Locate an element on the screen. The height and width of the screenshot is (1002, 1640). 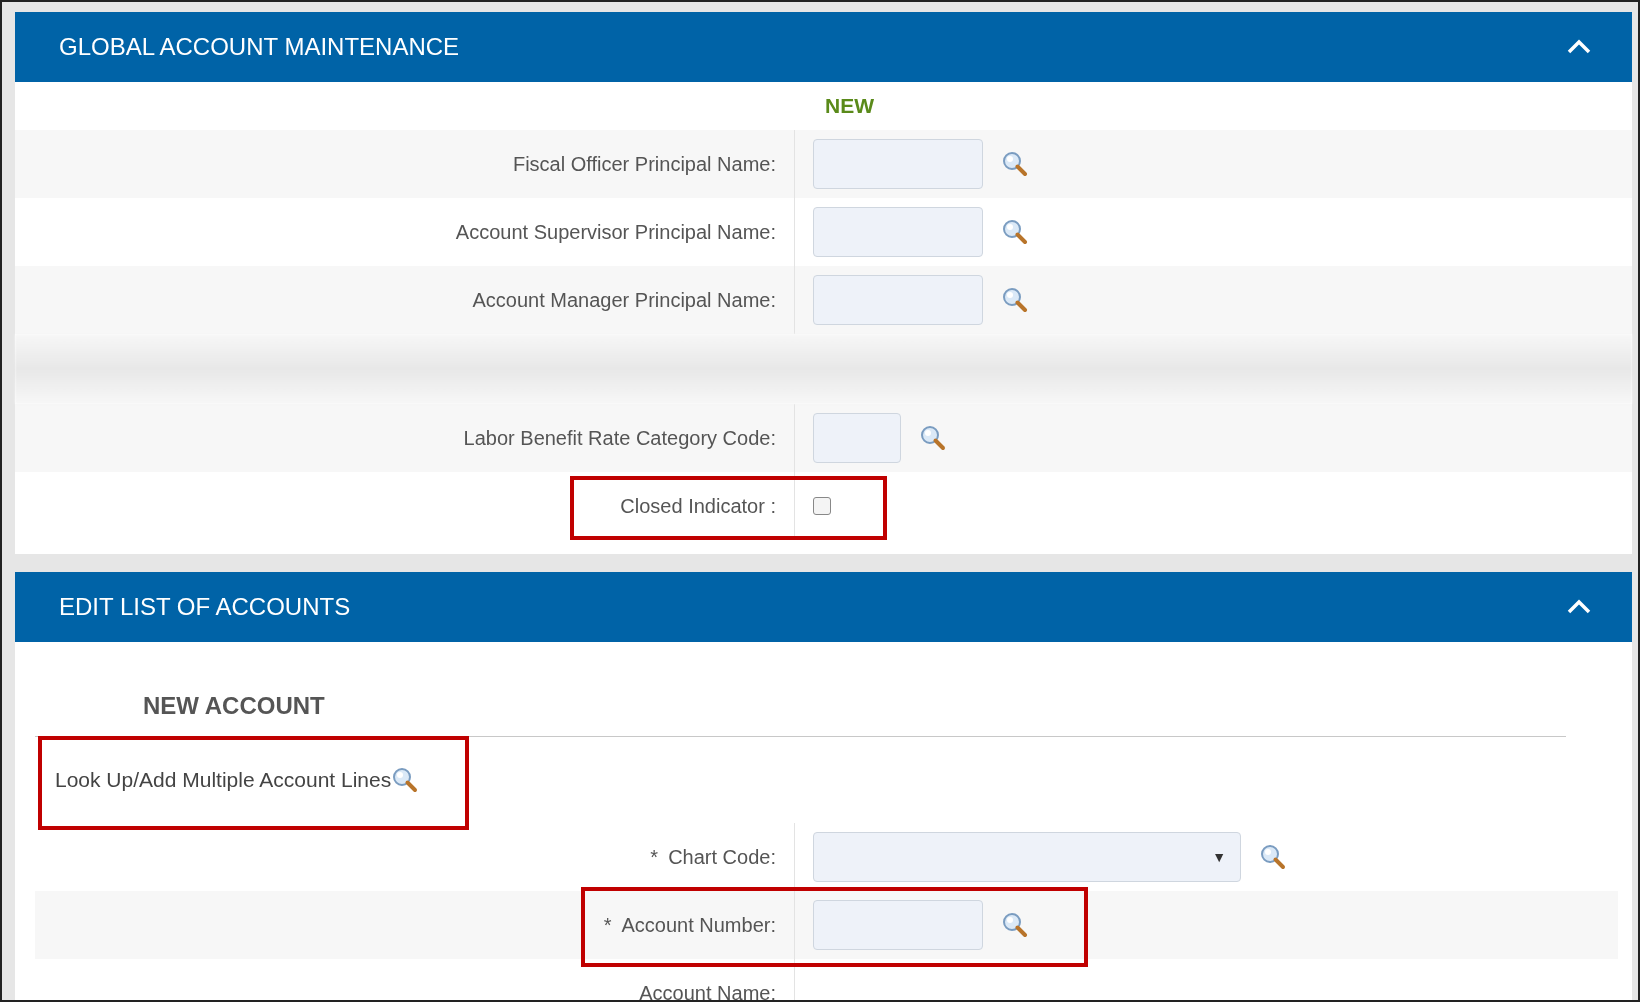
panel-header: GLOBAL ACCOUNT MAINTENANCE is located at coordinates (823, 47).